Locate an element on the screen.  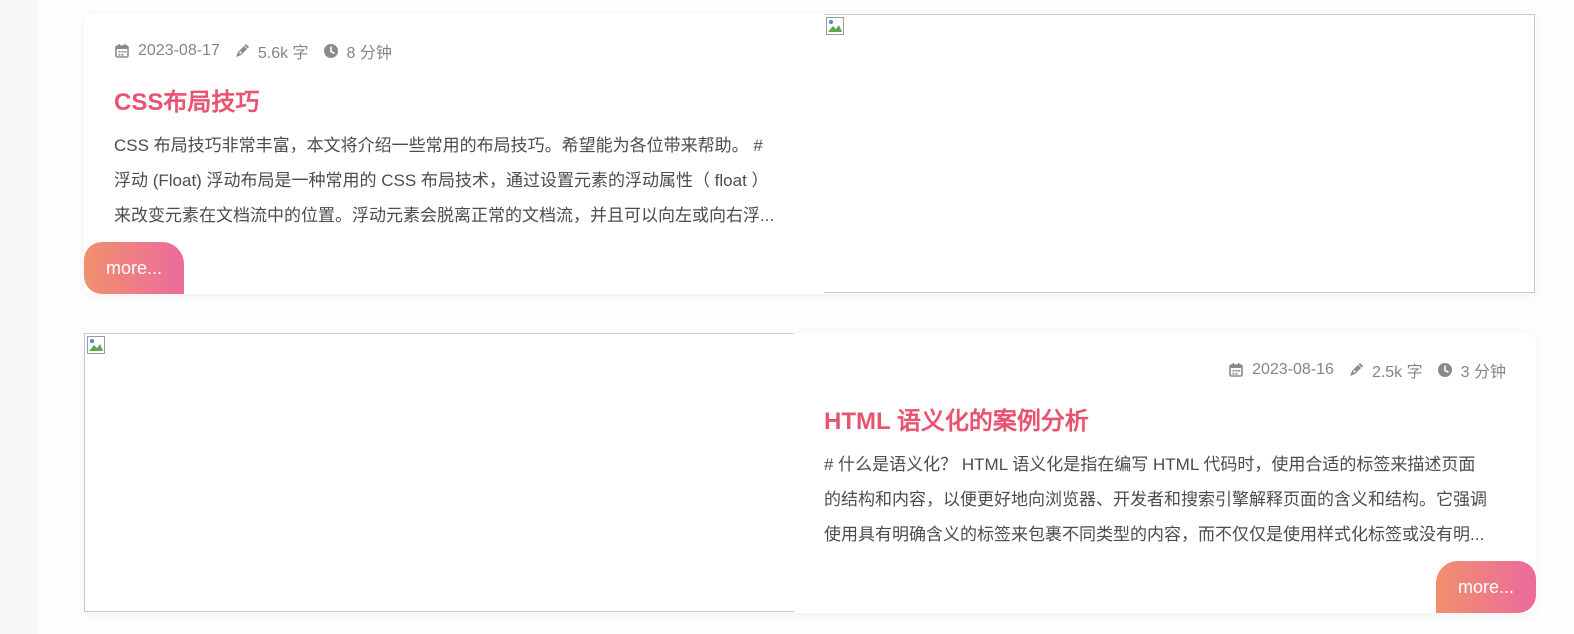
post-read-time: 3 分钟 is located at coordinates (1471, 370).